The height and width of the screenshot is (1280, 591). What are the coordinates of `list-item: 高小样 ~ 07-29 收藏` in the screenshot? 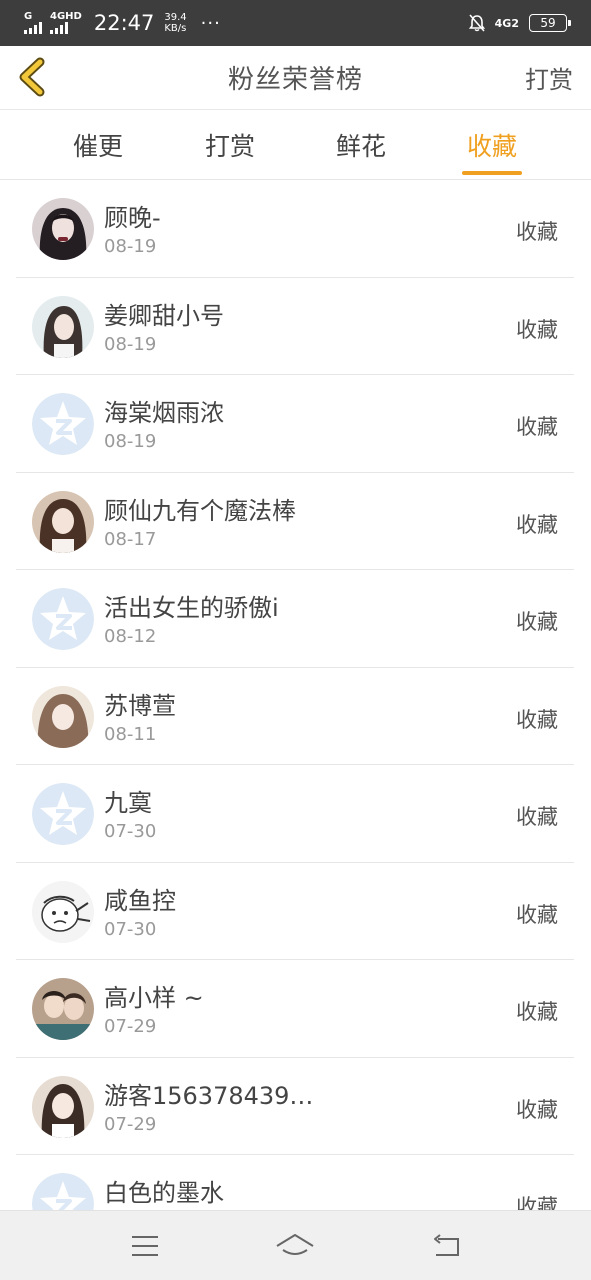 It's located at (295, 1009).